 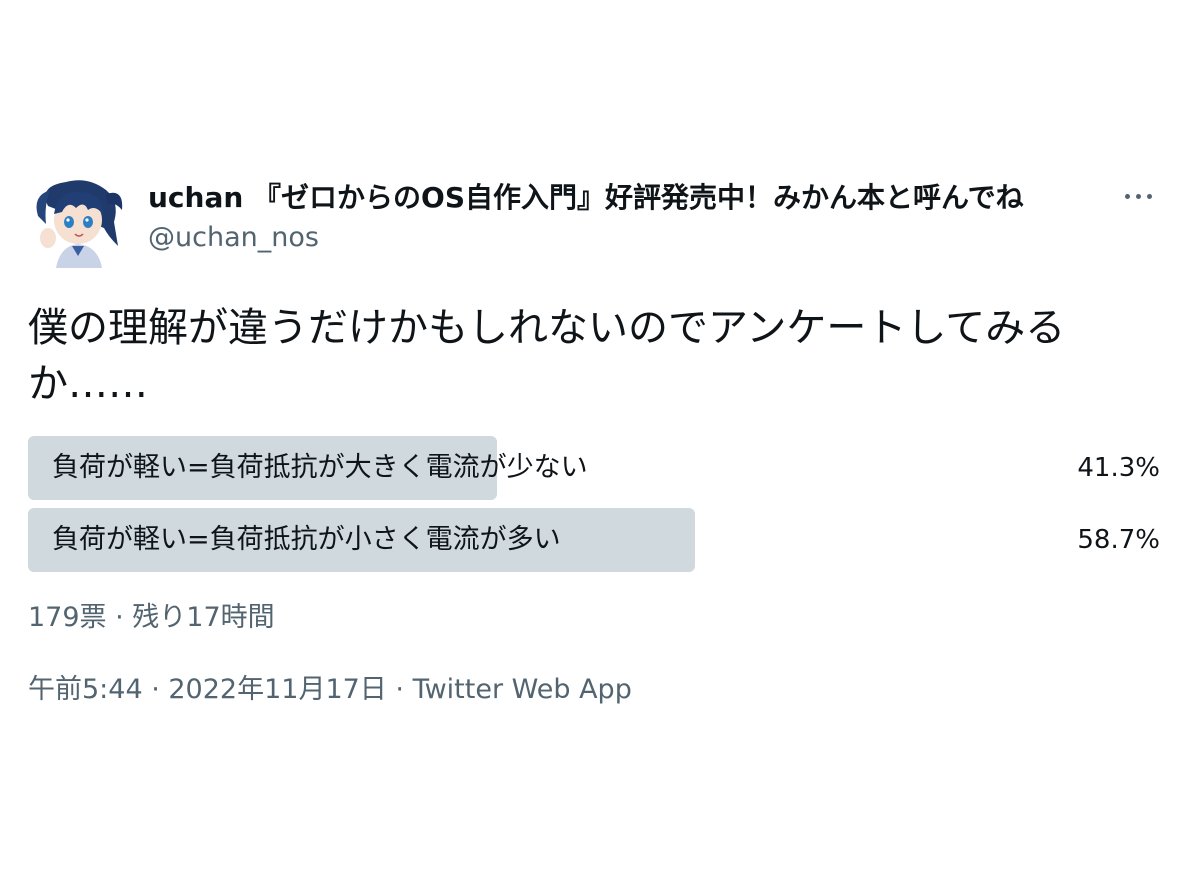 What do you see at coordinates (596, 540) in the screenshot?
I see `poll-option: 負荷が軽い=負荷抵抗が小さく電流が多い 58.7%` at bounding box center [596, 540].